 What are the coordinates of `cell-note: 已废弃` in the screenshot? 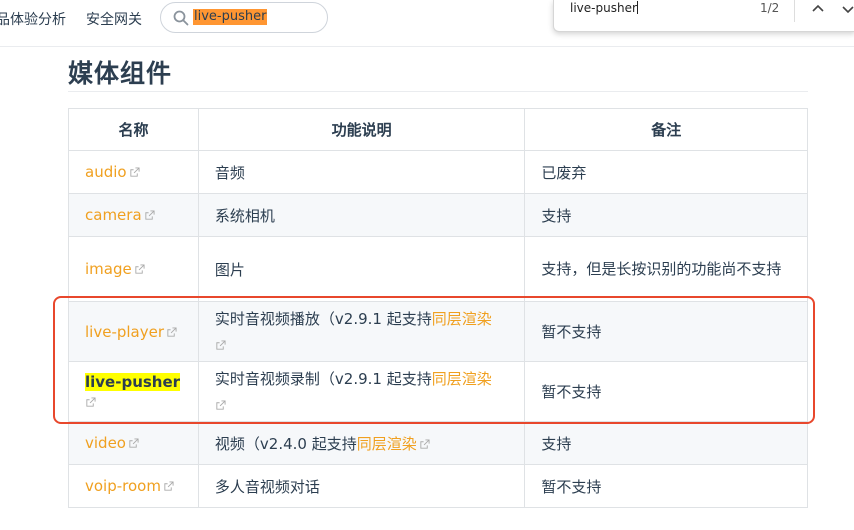 It's located at (666, 172).